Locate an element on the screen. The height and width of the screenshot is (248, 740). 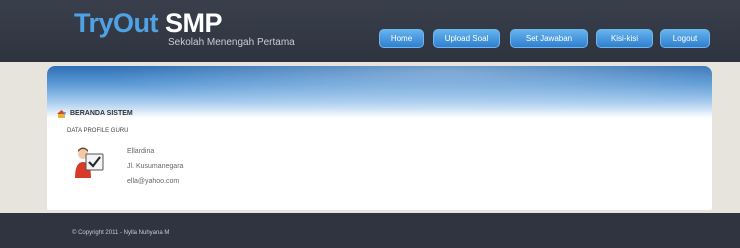
profile-email: ella@yahoo.com is located at coordinates (153, 181).